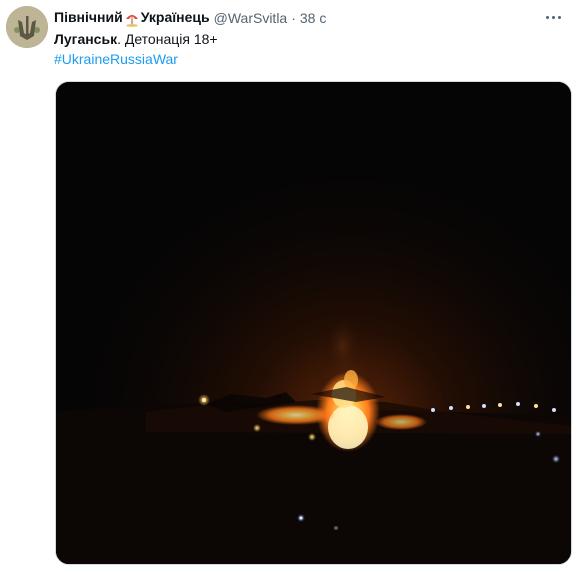 Image resolution: width=582 pixels, height=577 pixels. I want to click on umbrella-on-ground-icon, so click(131, 20).